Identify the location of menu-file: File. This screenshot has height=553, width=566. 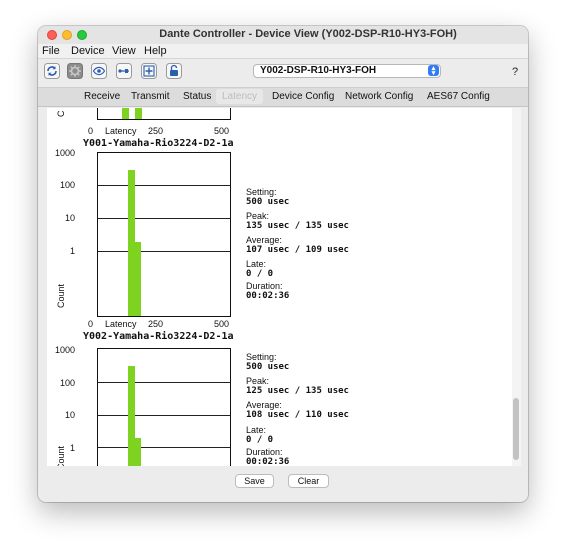
(51, 51).